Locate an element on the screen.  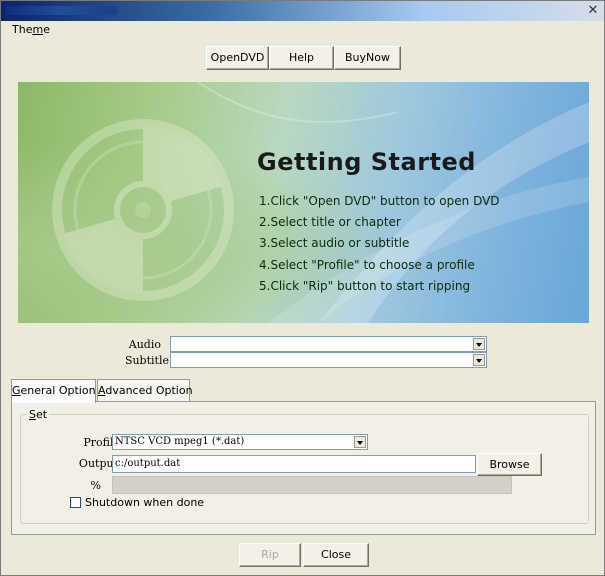
output-label: Output is located at coordinates (98, 463).